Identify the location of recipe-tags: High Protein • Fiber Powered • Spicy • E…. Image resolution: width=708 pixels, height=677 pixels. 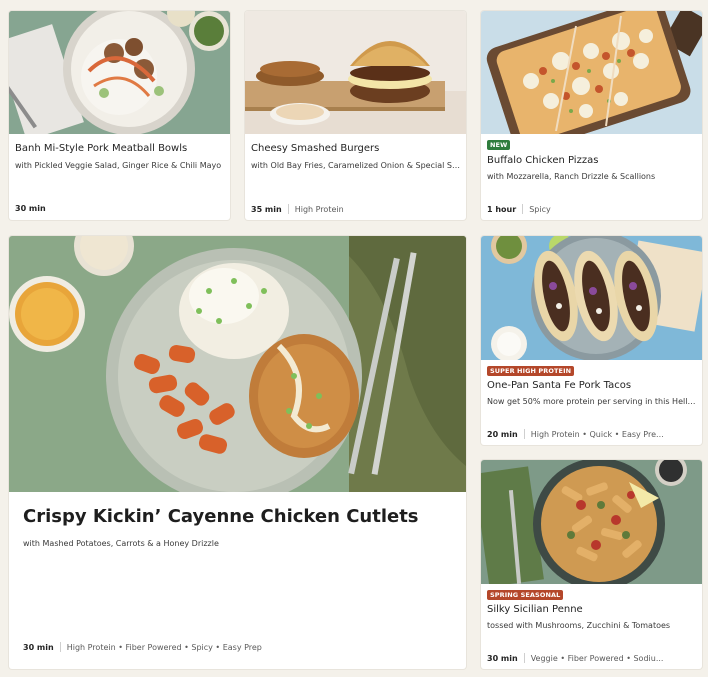
(164, 647).